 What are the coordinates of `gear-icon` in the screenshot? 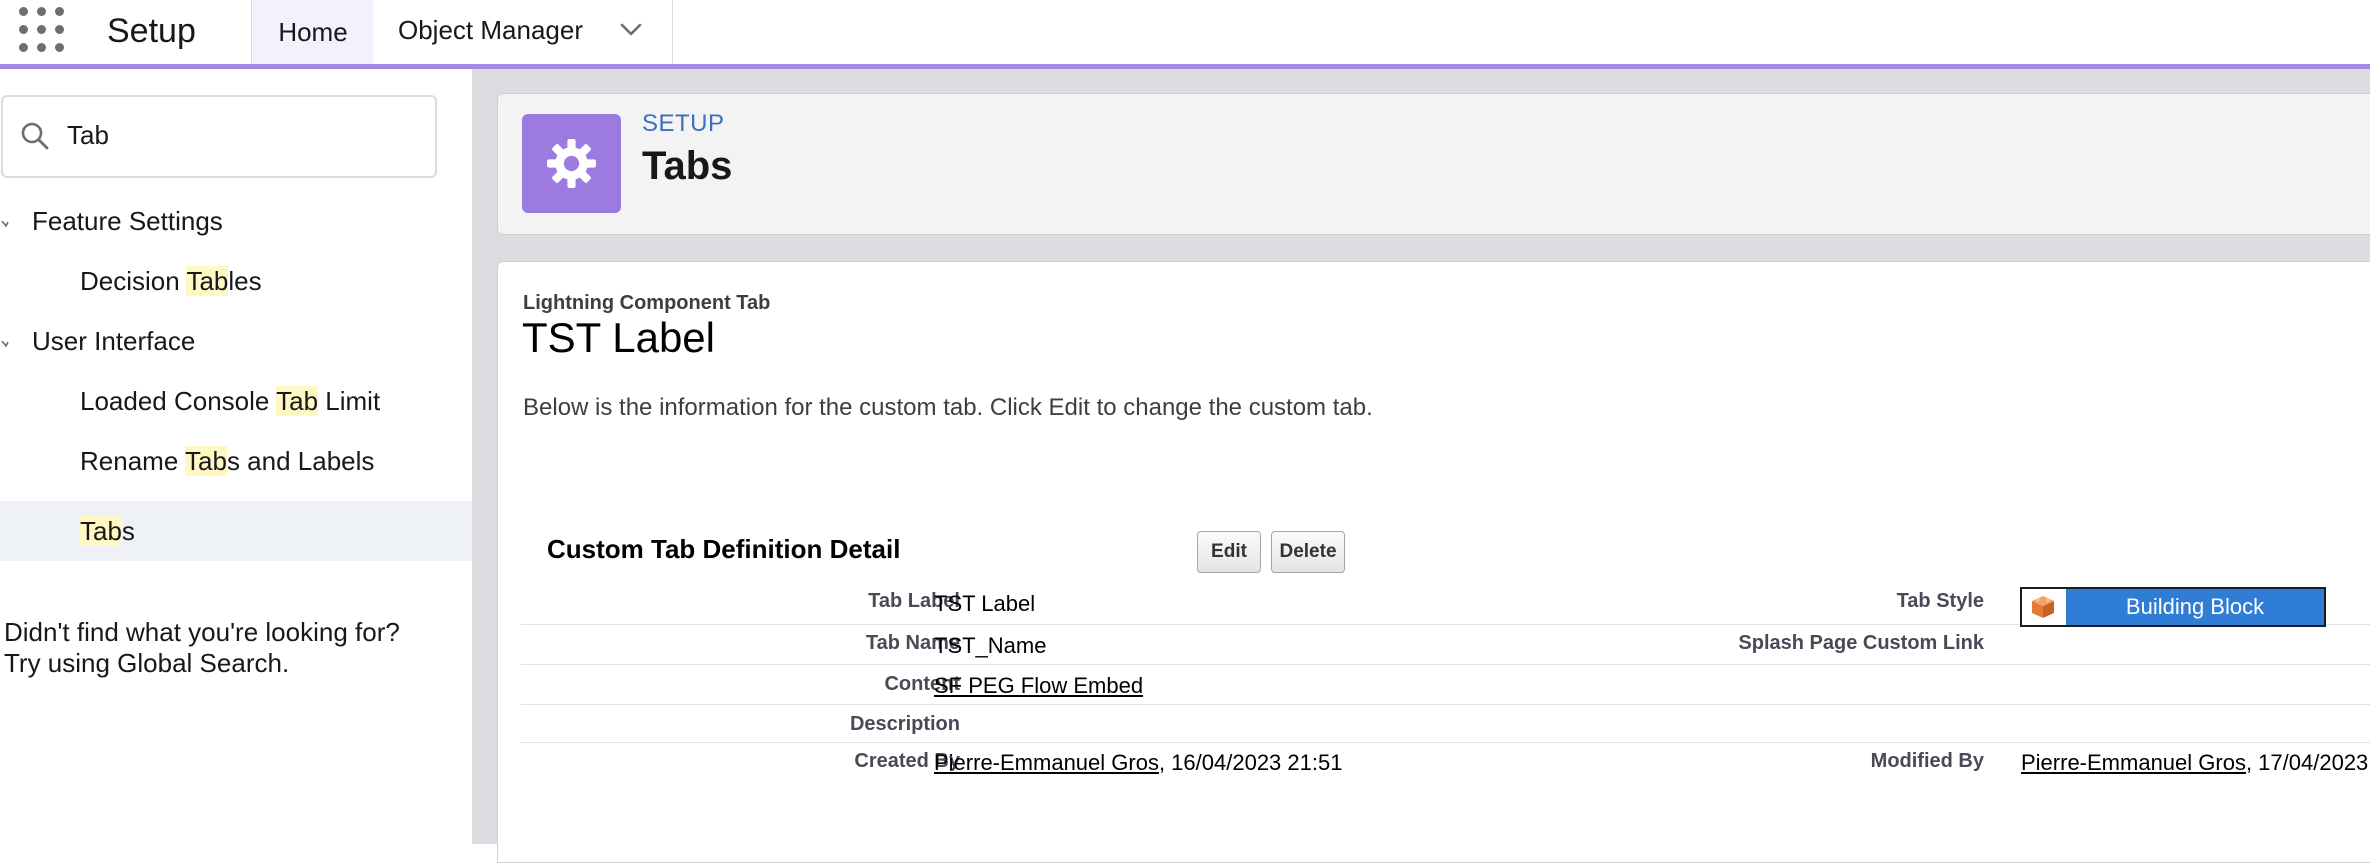 It's located at (571, 163).